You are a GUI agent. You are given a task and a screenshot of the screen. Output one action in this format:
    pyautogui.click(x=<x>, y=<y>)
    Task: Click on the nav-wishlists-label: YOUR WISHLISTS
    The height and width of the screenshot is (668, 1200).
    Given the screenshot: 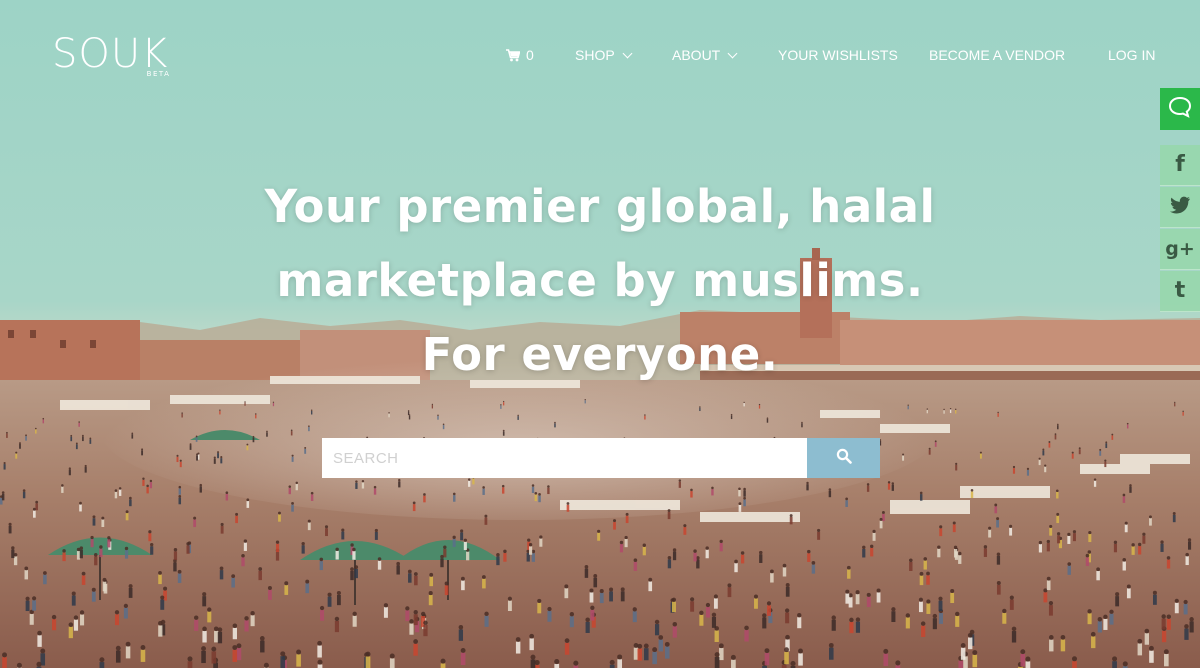 What is the action you would take?
    pyautogui.click(x=838, y=55)
    